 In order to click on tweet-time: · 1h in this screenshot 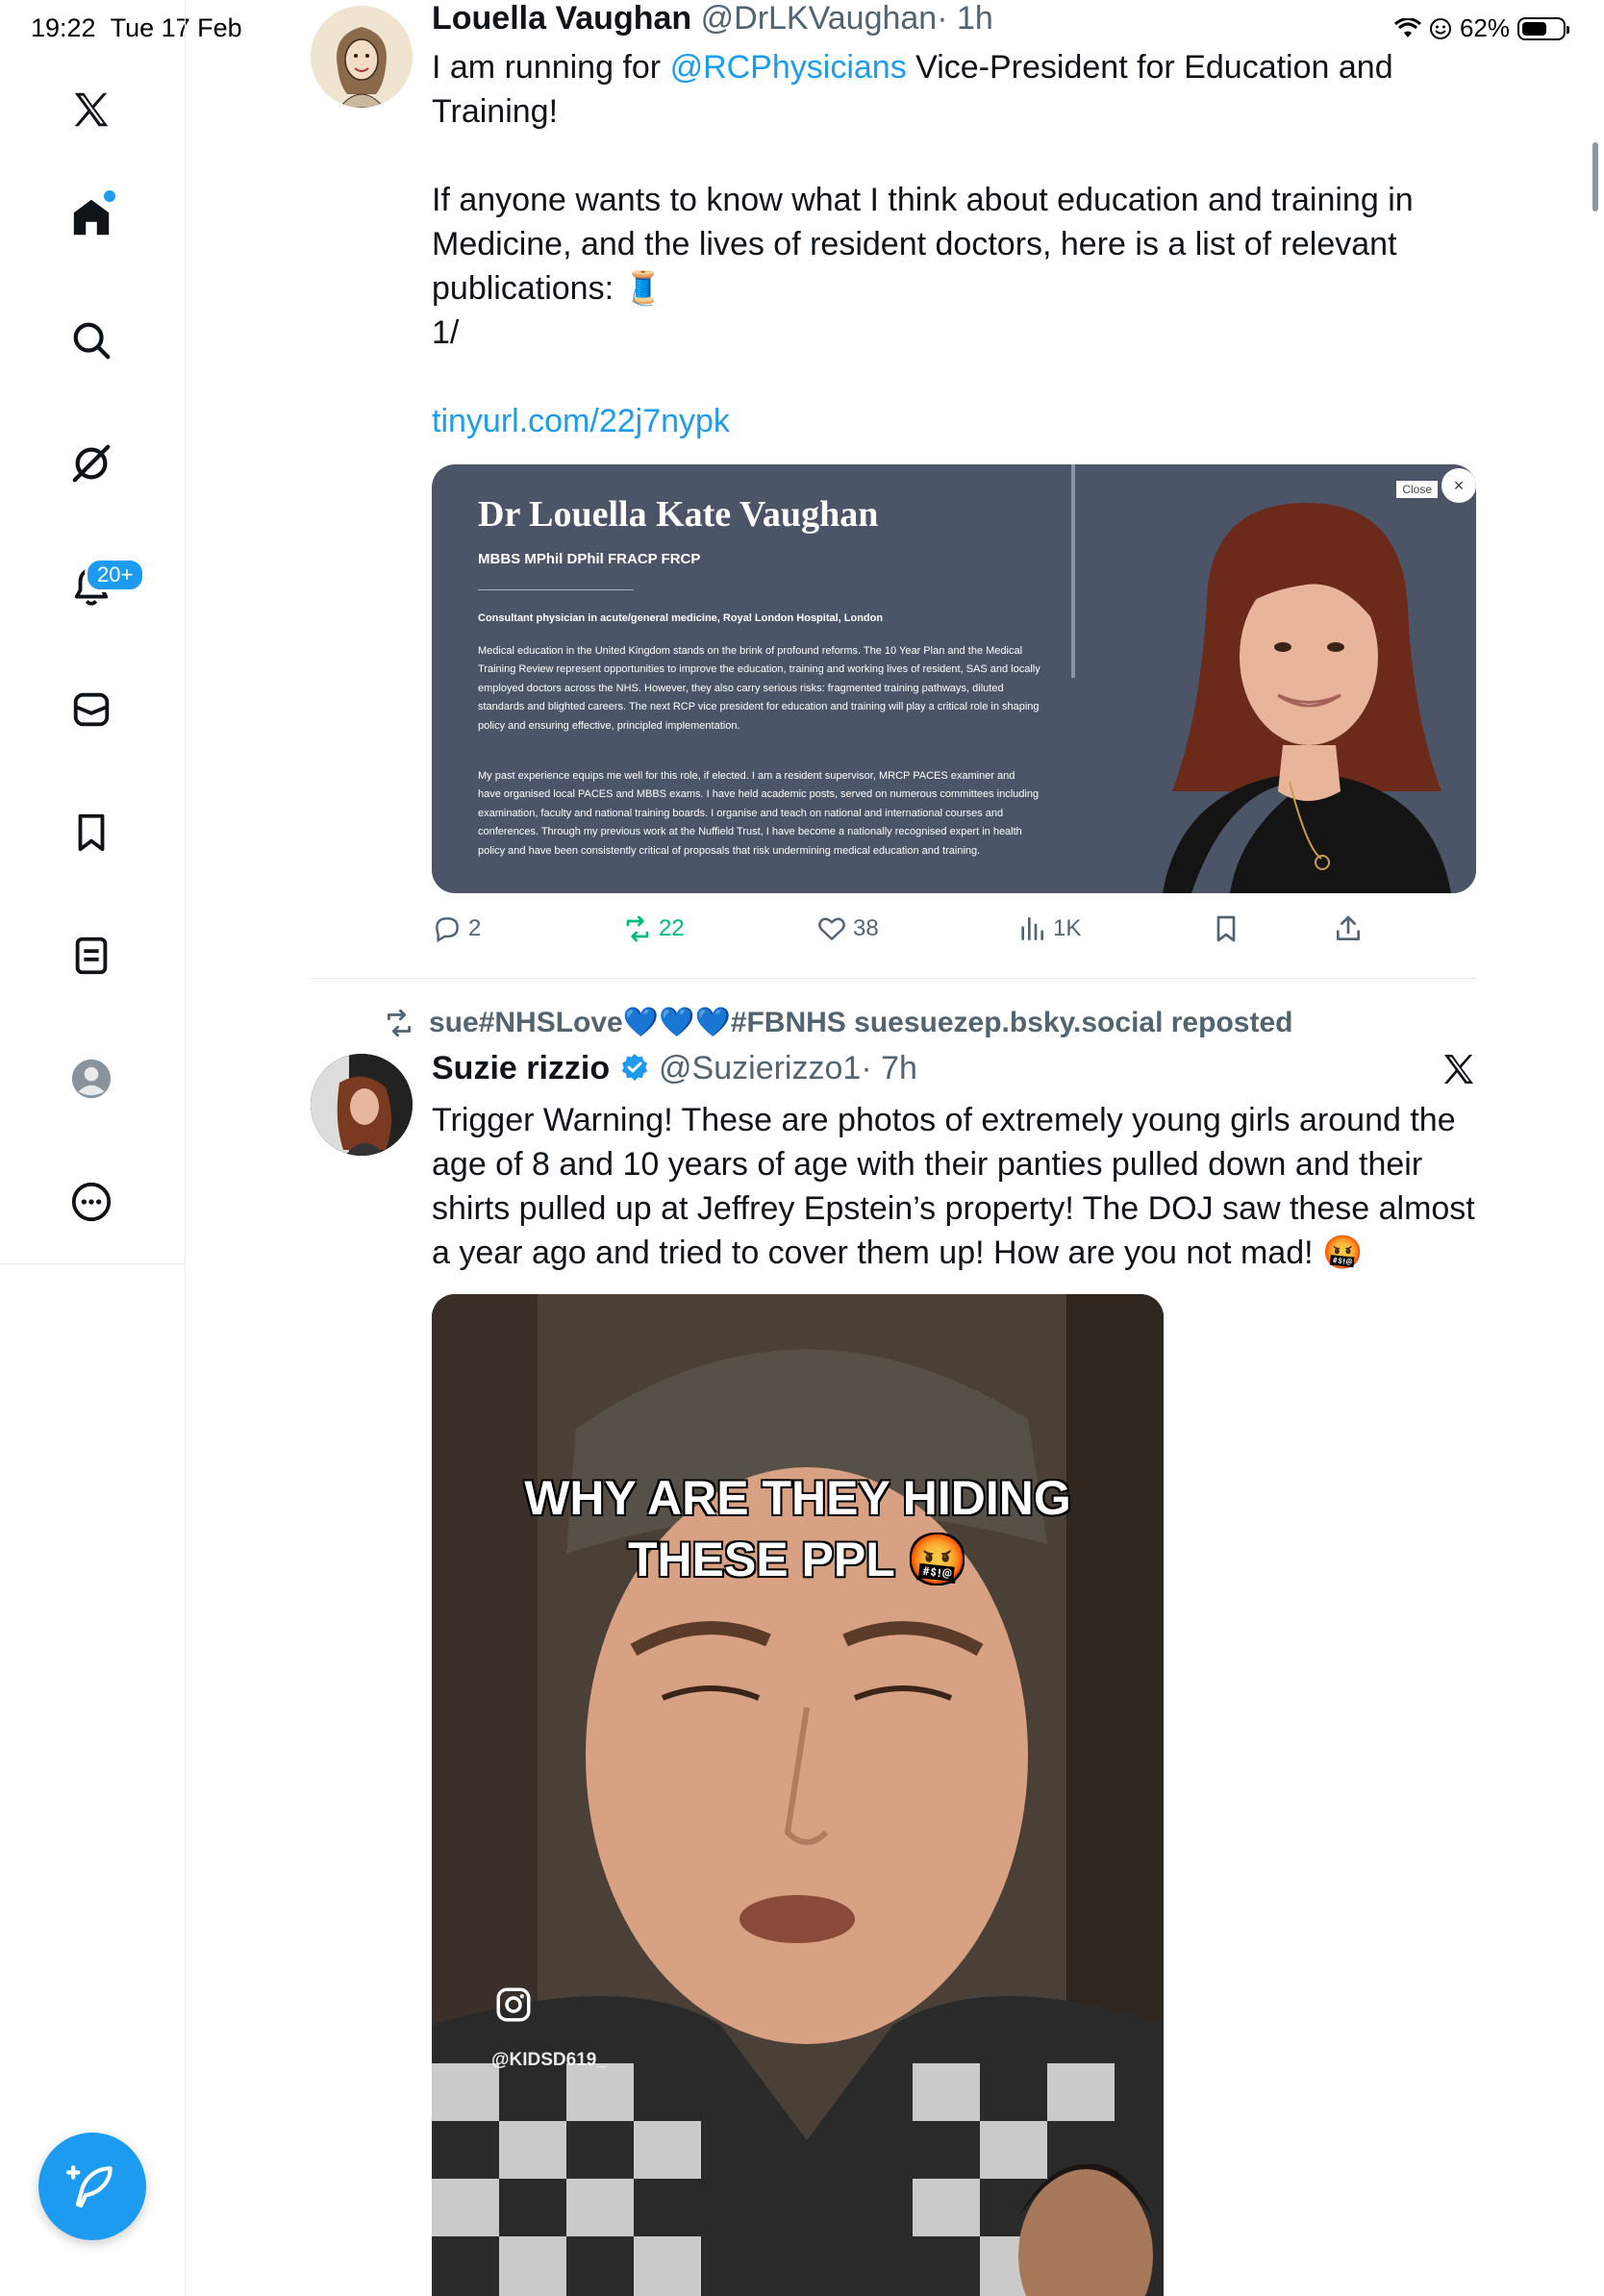, I will do `click(965, 18)`.